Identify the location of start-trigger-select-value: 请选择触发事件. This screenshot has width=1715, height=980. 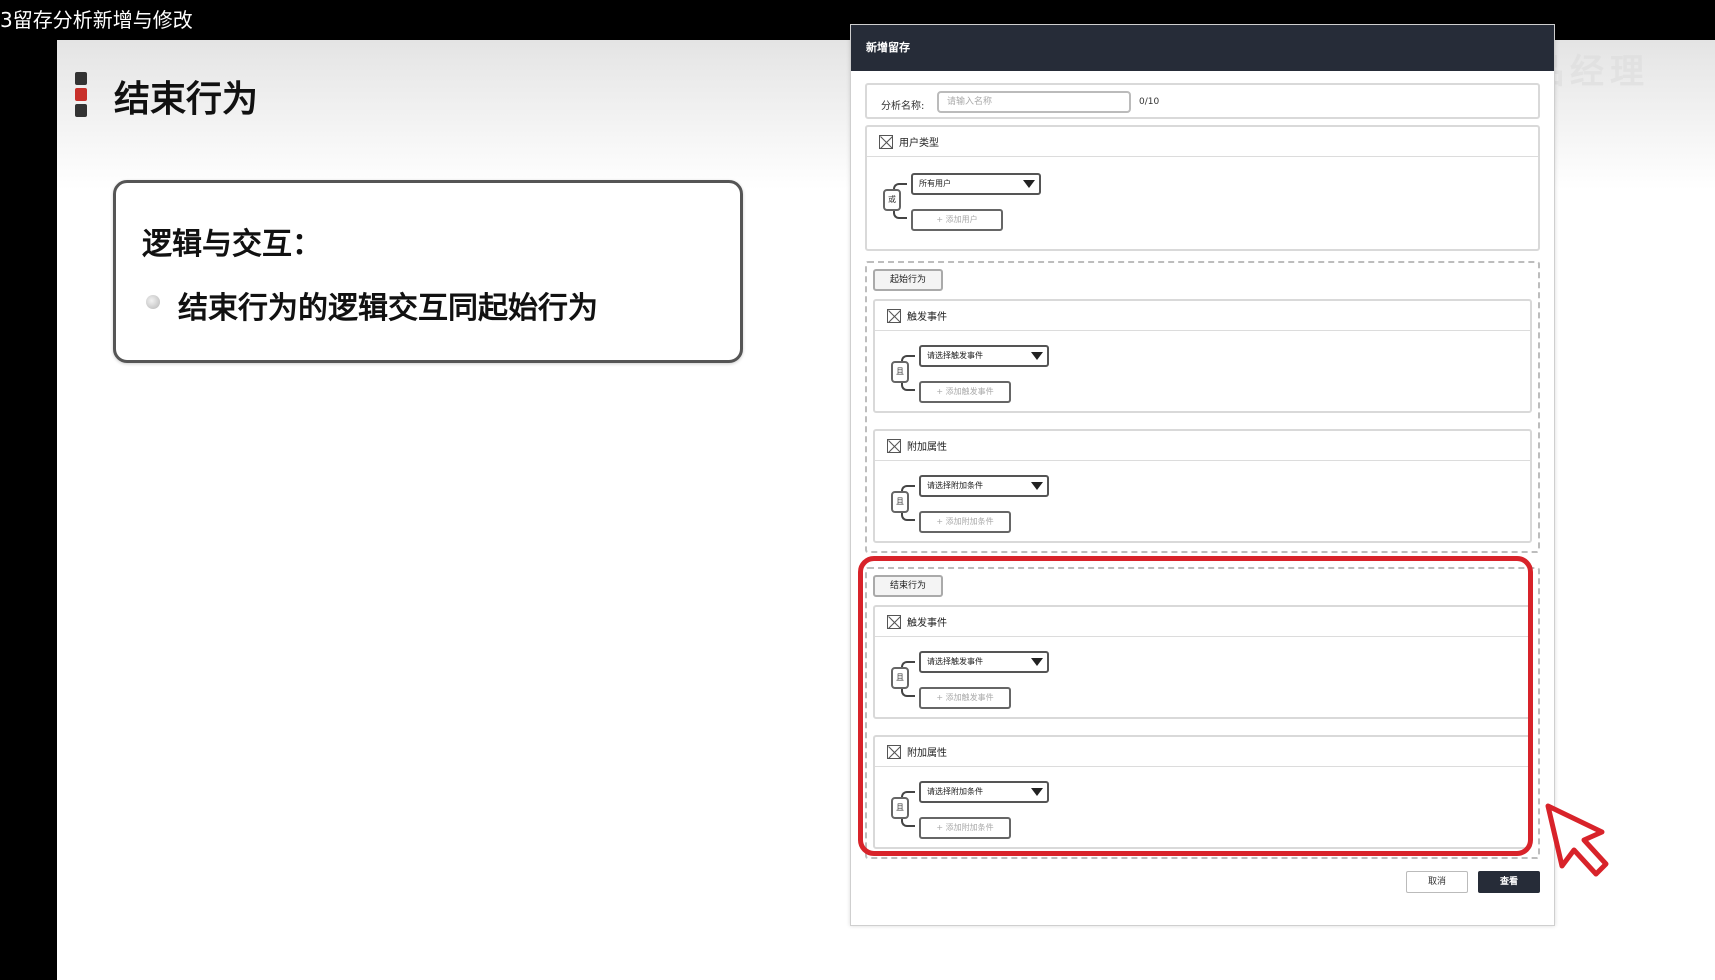
(955, 355).